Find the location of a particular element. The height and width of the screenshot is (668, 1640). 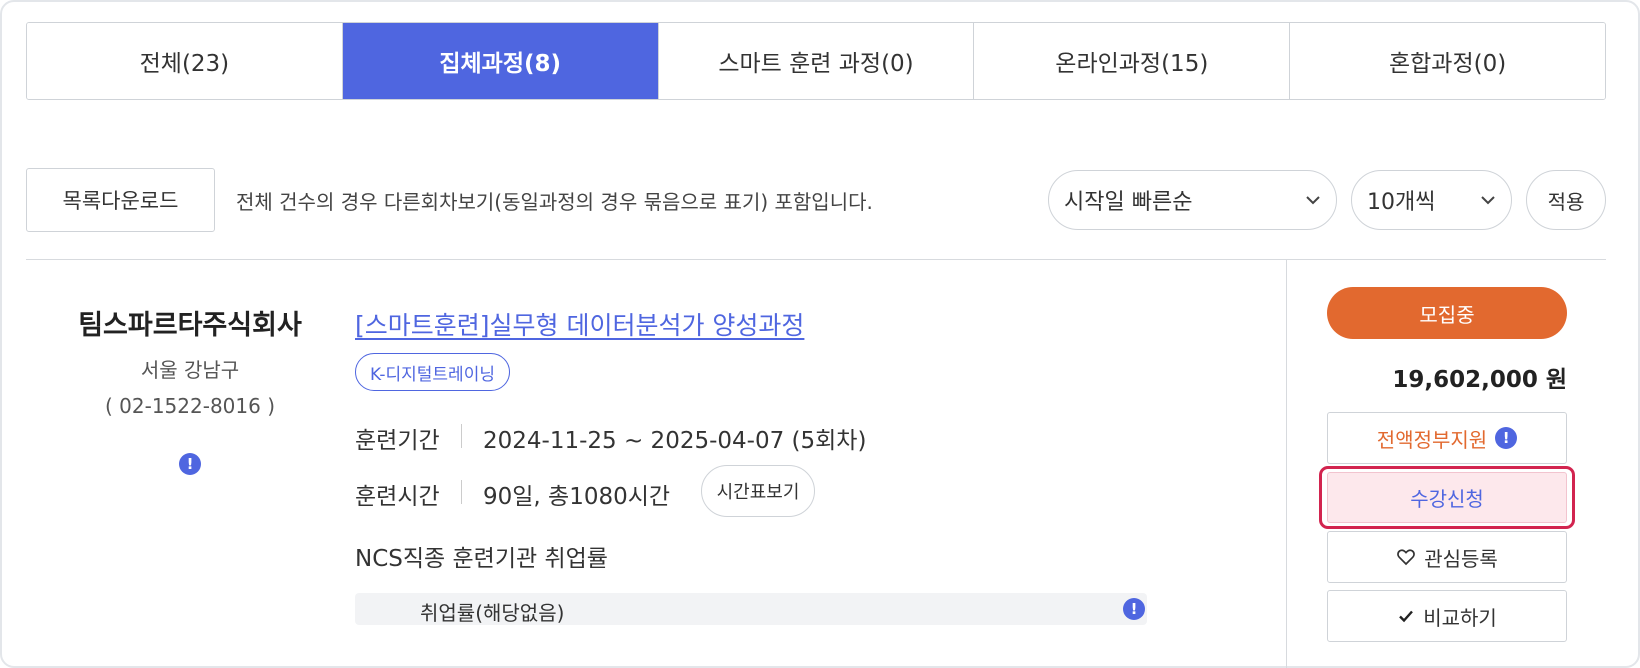

government-support-label: 전액정부지원 is located at coordinates (1432, 439).